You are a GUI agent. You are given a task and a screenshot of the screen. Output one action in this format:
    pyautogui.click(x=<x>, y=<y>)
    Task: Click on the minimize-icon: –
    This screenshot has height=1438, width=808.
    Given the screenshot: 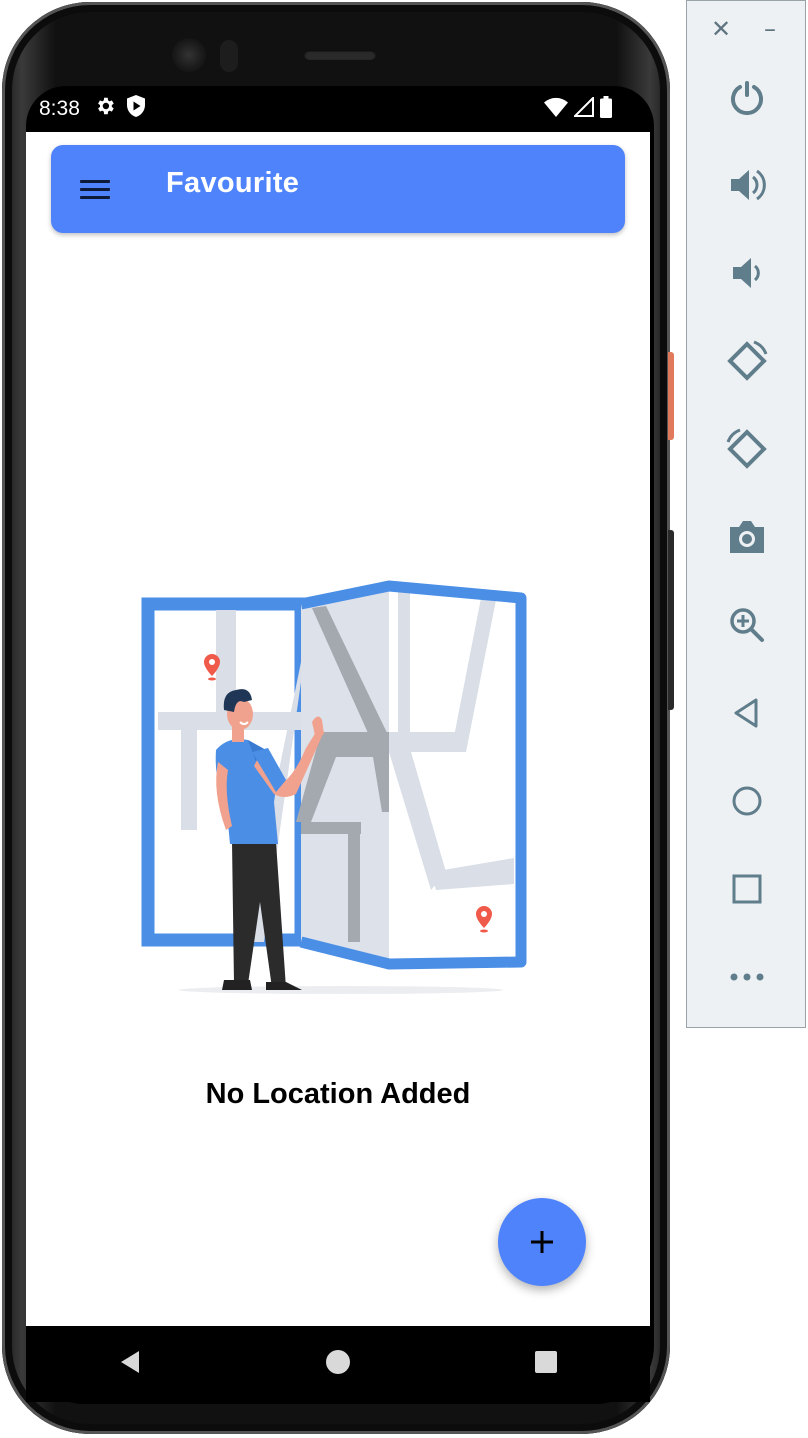 What is the action you would take?
    pyautogui.click(x=770, y=29)
    